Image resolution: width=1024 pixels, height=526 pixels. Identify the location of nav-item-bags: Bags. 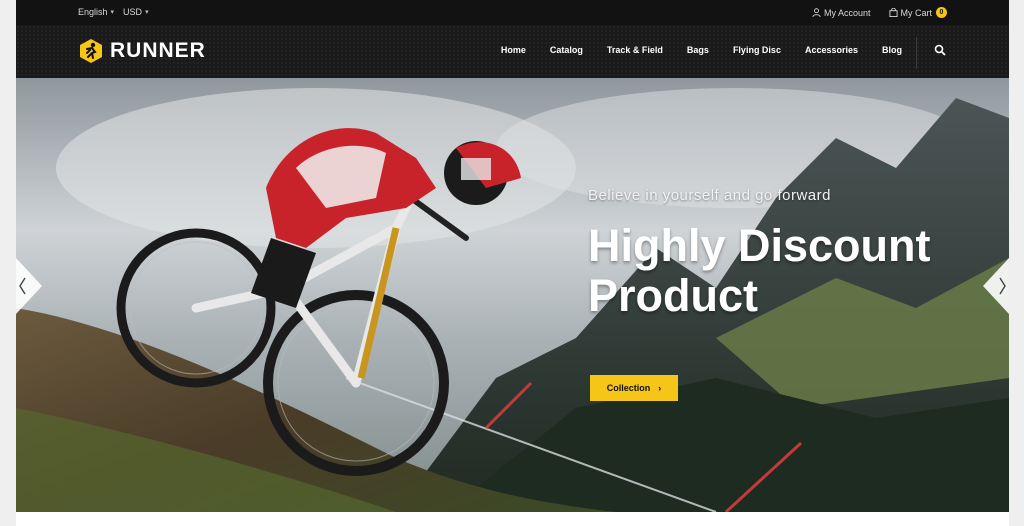
(698, 50).